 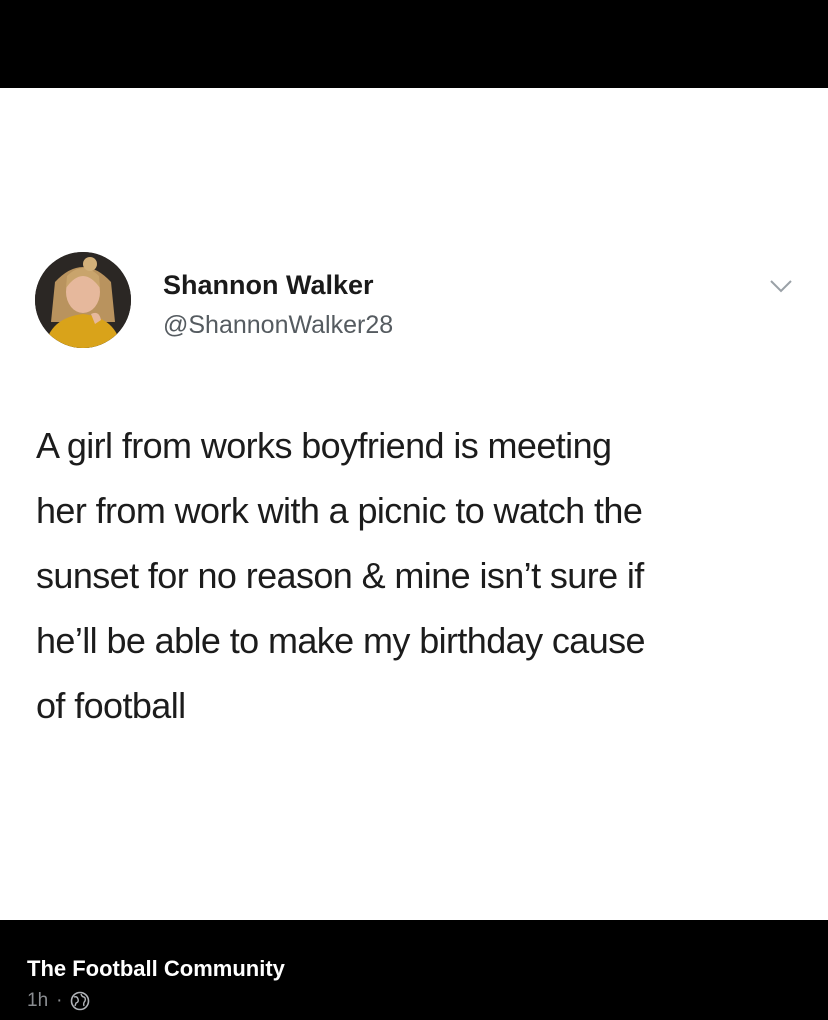 What do you see at coordinates (278, 325) in the screenshot?
I see `user-handle: @ShannonWalker28` at bounding box center [278, 325].